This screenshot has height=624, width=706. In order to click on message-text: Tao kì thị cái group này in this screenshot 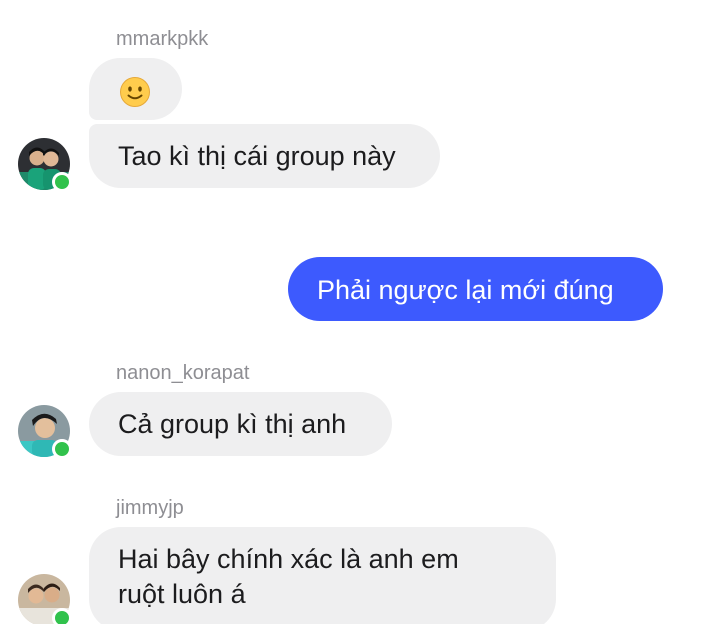, I will do `click(257, 156)`.